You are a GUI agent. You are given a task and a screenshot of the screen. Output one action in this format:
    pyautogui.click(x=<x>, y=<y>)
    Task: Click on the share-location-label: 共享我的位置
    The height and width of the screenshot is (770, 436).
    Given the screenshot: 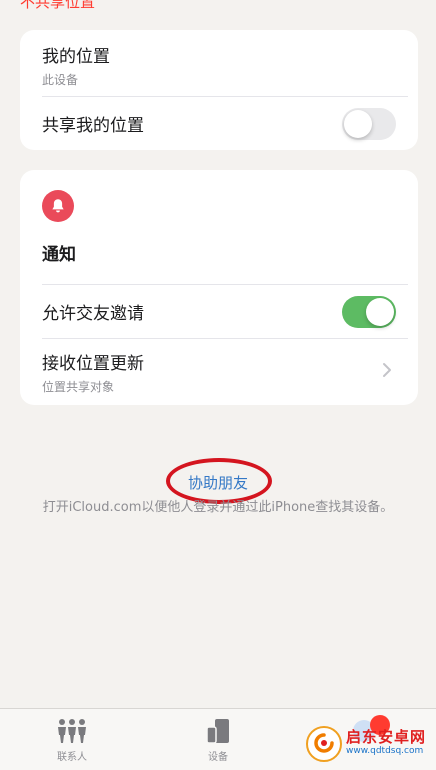 What is the action you would take?
    pyautogui.click(x=93, y=126)
    